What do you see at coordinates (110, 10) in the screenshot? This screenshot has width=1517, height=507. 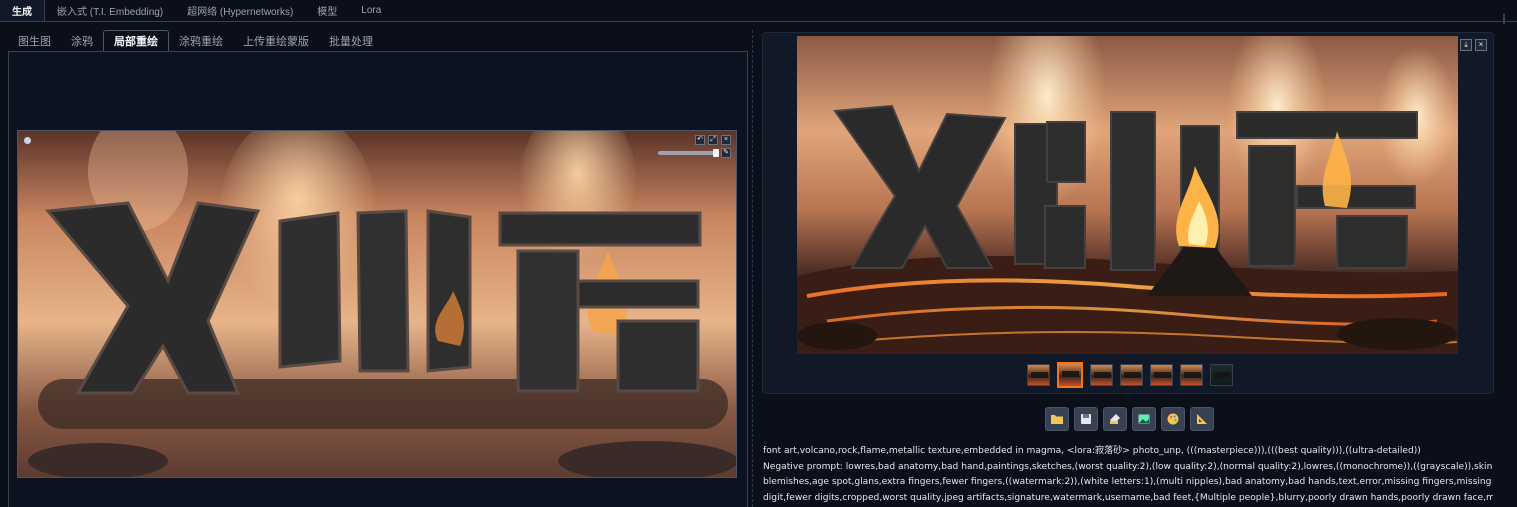 I see `tab-embedding: 嵌入式 (T.I. Embedding)` at bounding box center [110, 10].